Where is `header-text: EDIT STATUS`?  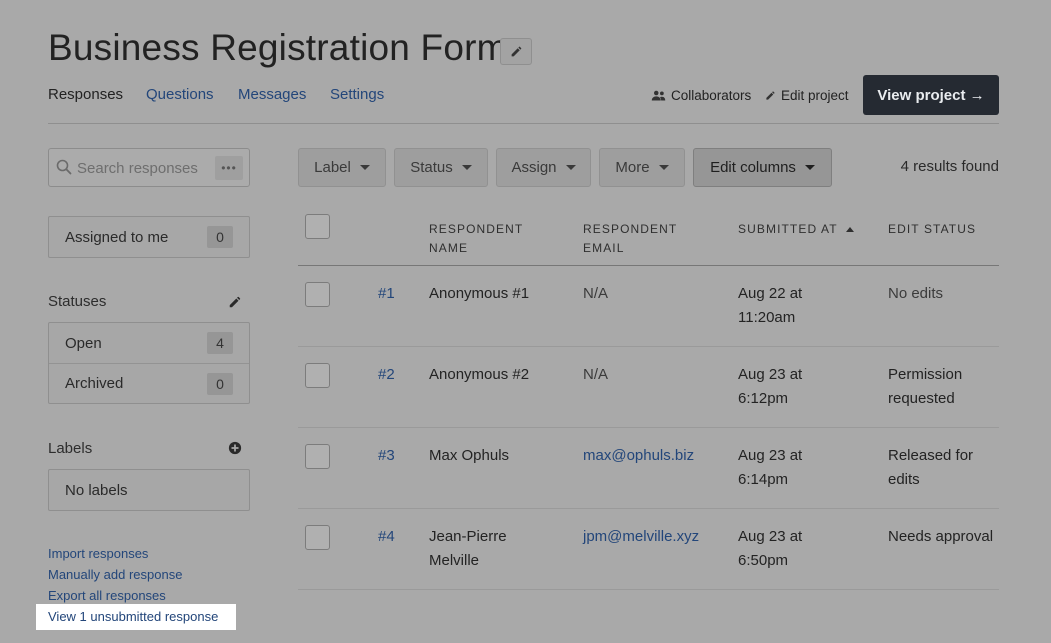 header-text: EDIT STATUS is located at coordinates (932, 229).